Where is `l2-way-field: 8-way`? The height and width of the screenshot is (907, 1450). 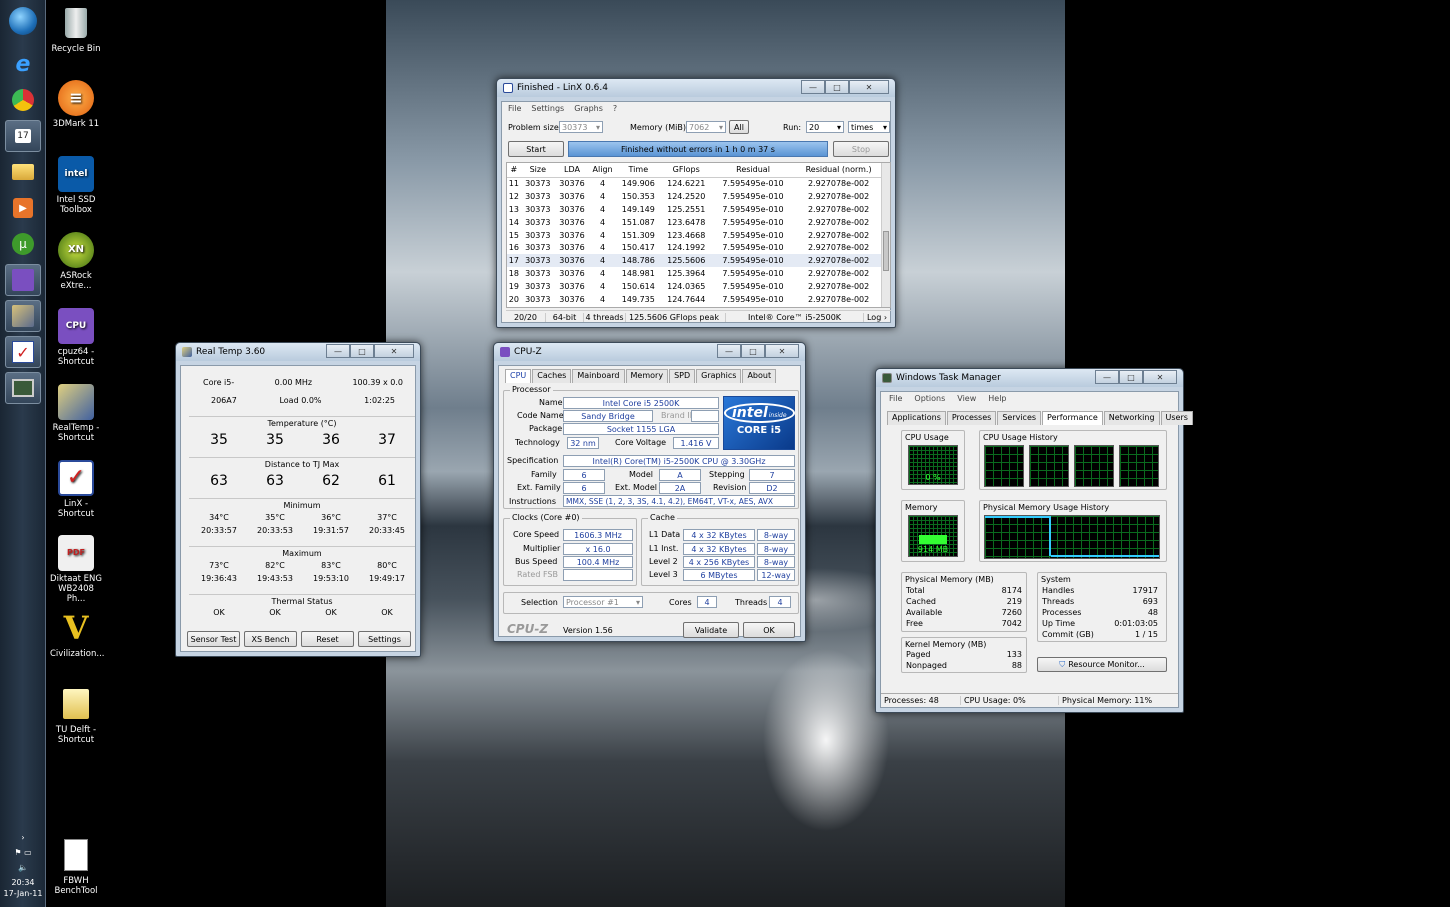
l2-way-field: 8-way is located at coordinates (776, 562).